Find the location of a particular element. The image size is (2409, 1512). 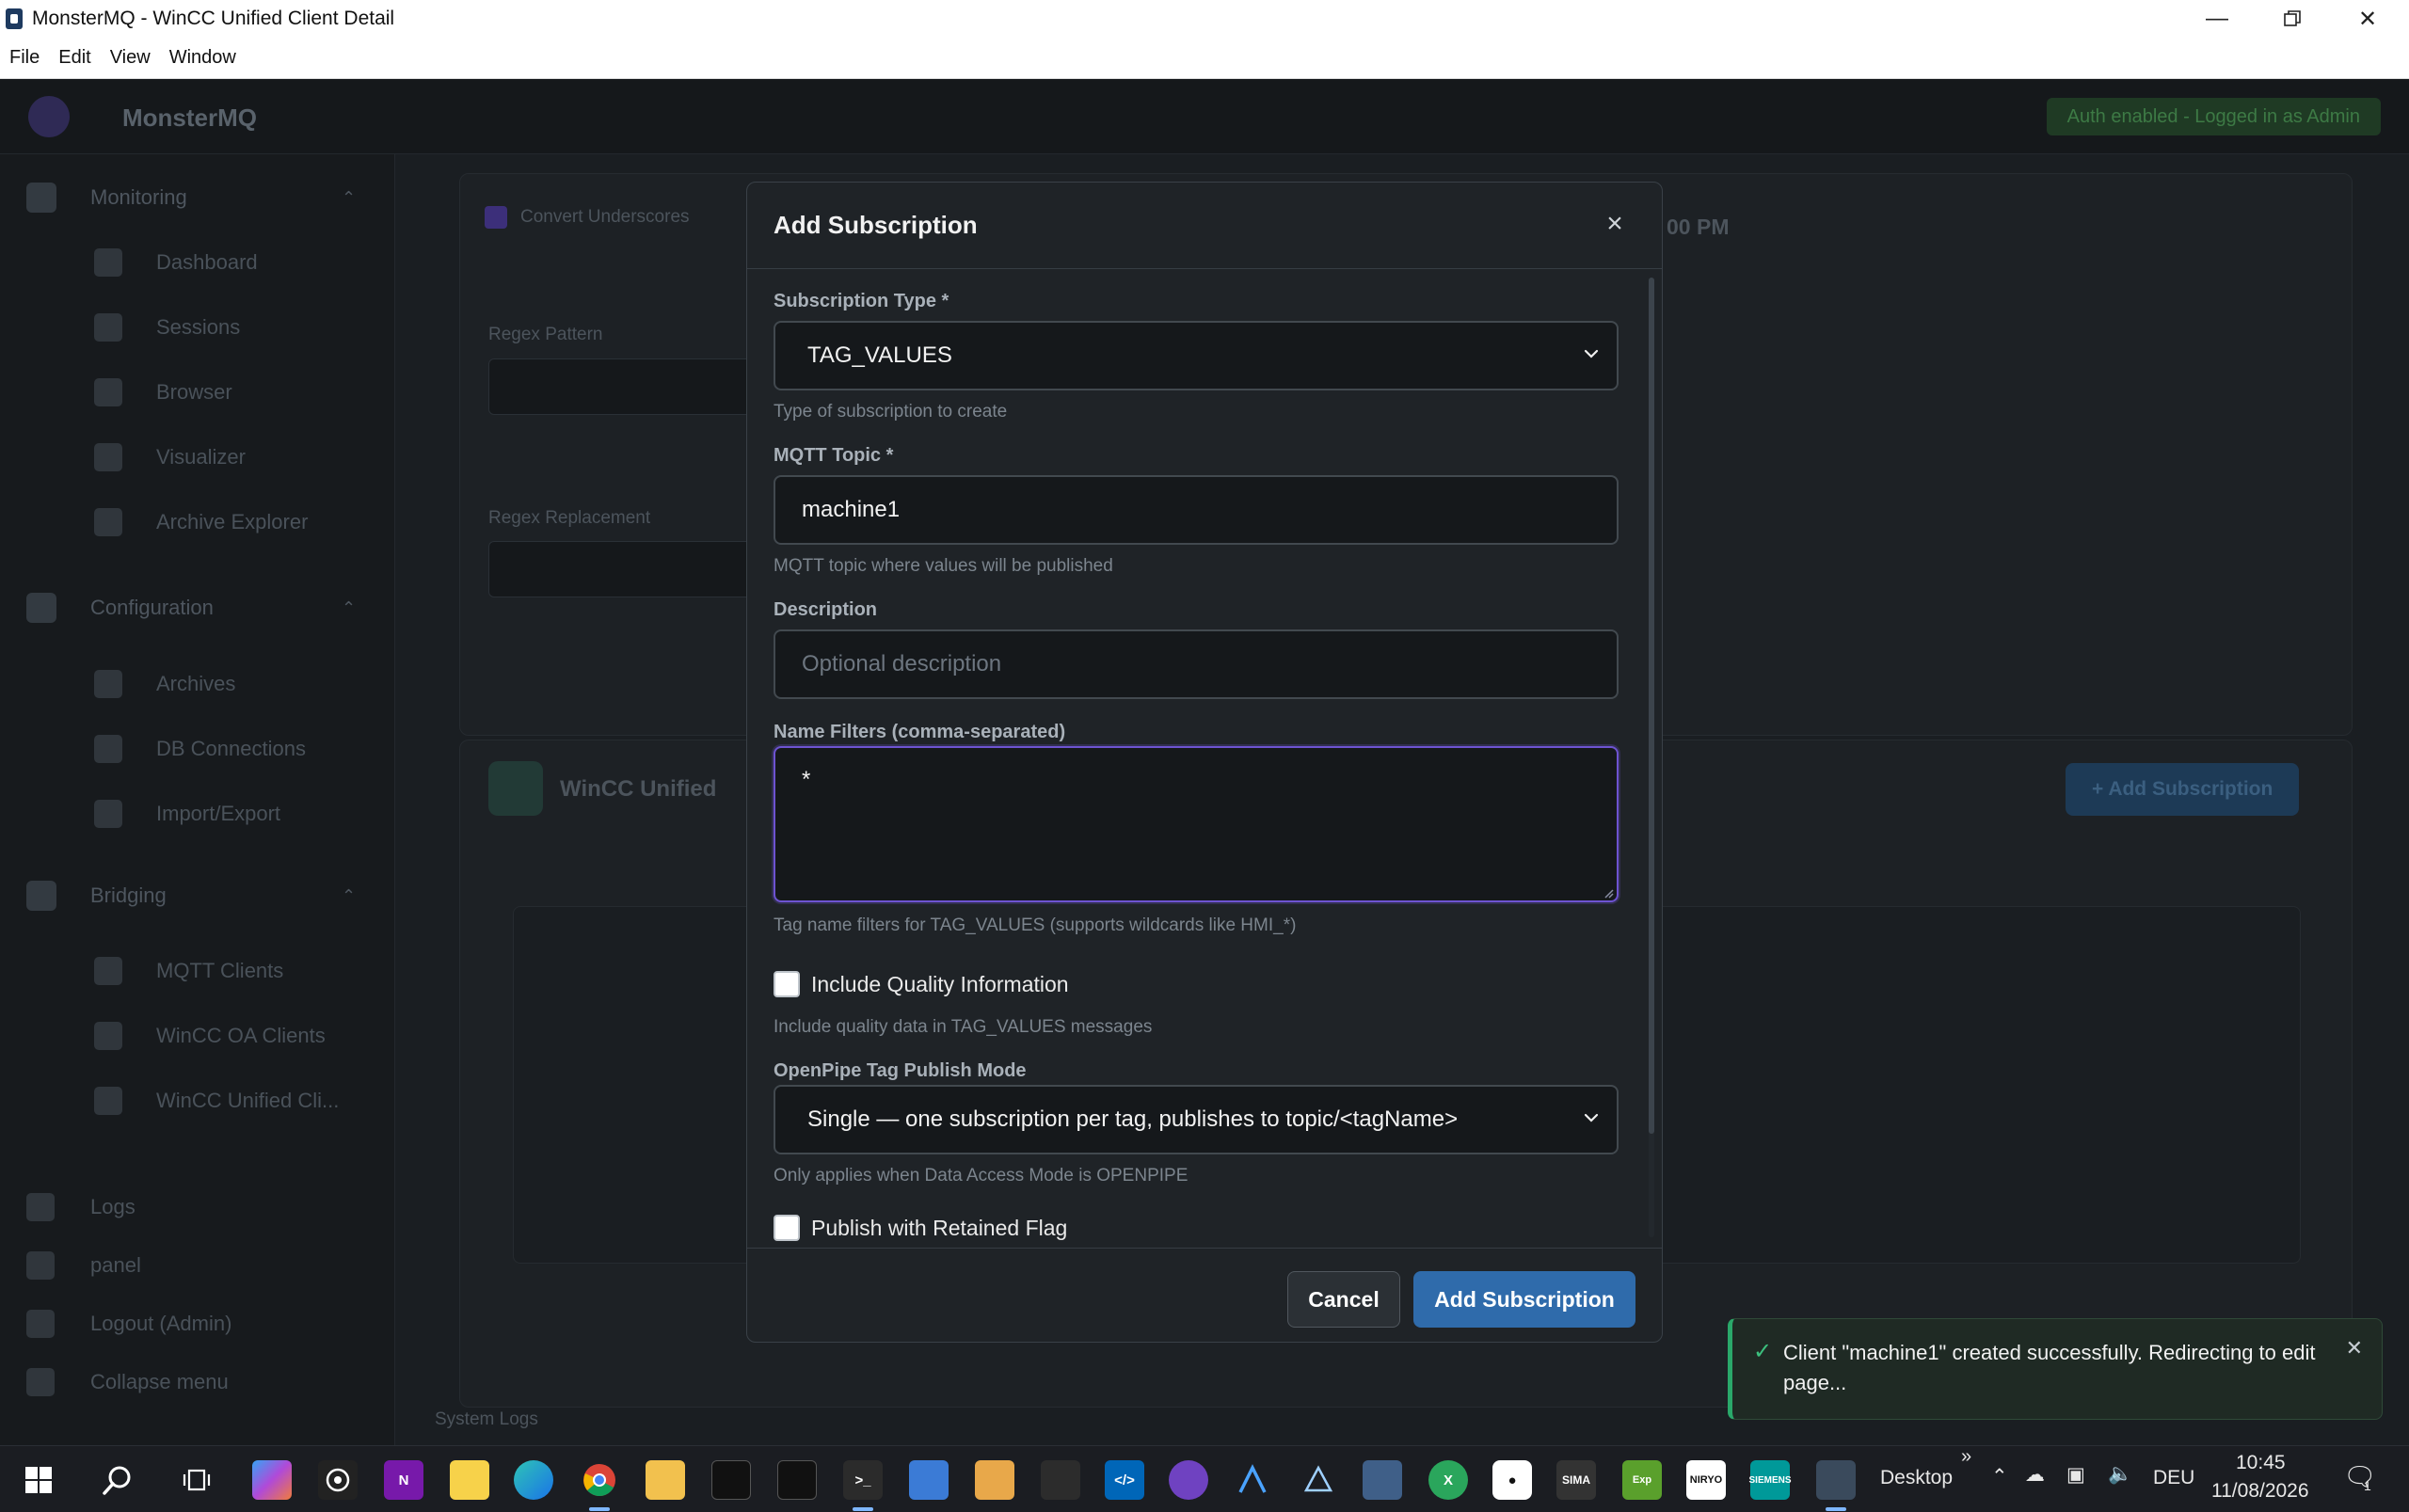

client-card-title: WinCC Unified is located at coordinates (639, 789).